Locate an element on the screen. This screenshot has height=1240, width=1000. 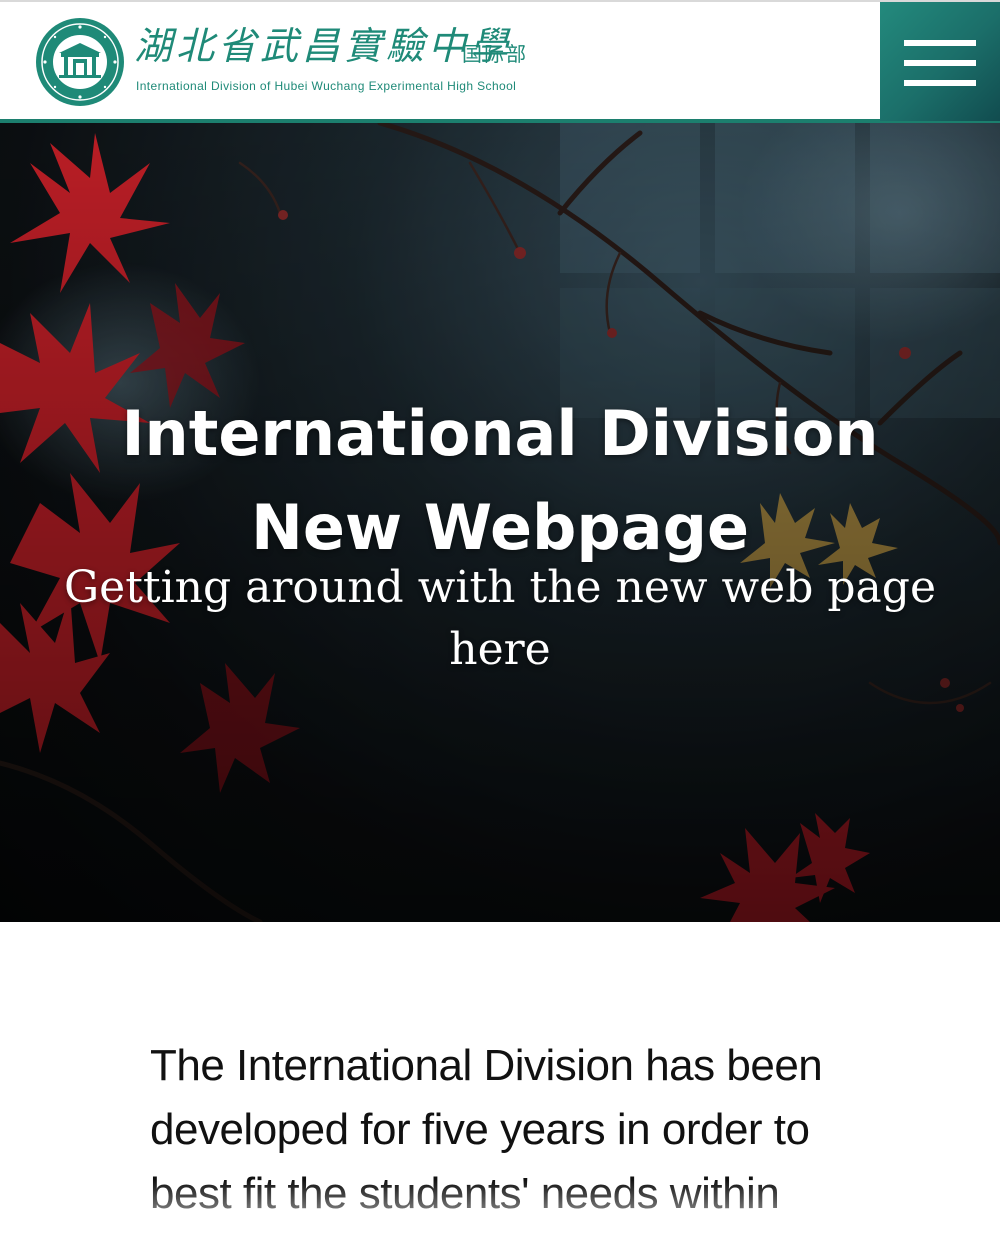
bottom-fade is located at coordinates (500, 1210).